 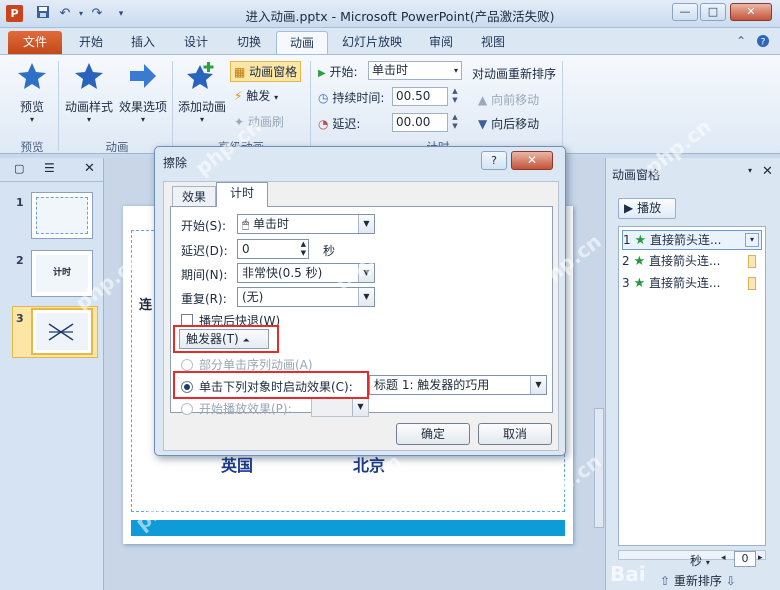 I want to click on delay-label: ◔ 延迟:, so click(x=339, y=124).